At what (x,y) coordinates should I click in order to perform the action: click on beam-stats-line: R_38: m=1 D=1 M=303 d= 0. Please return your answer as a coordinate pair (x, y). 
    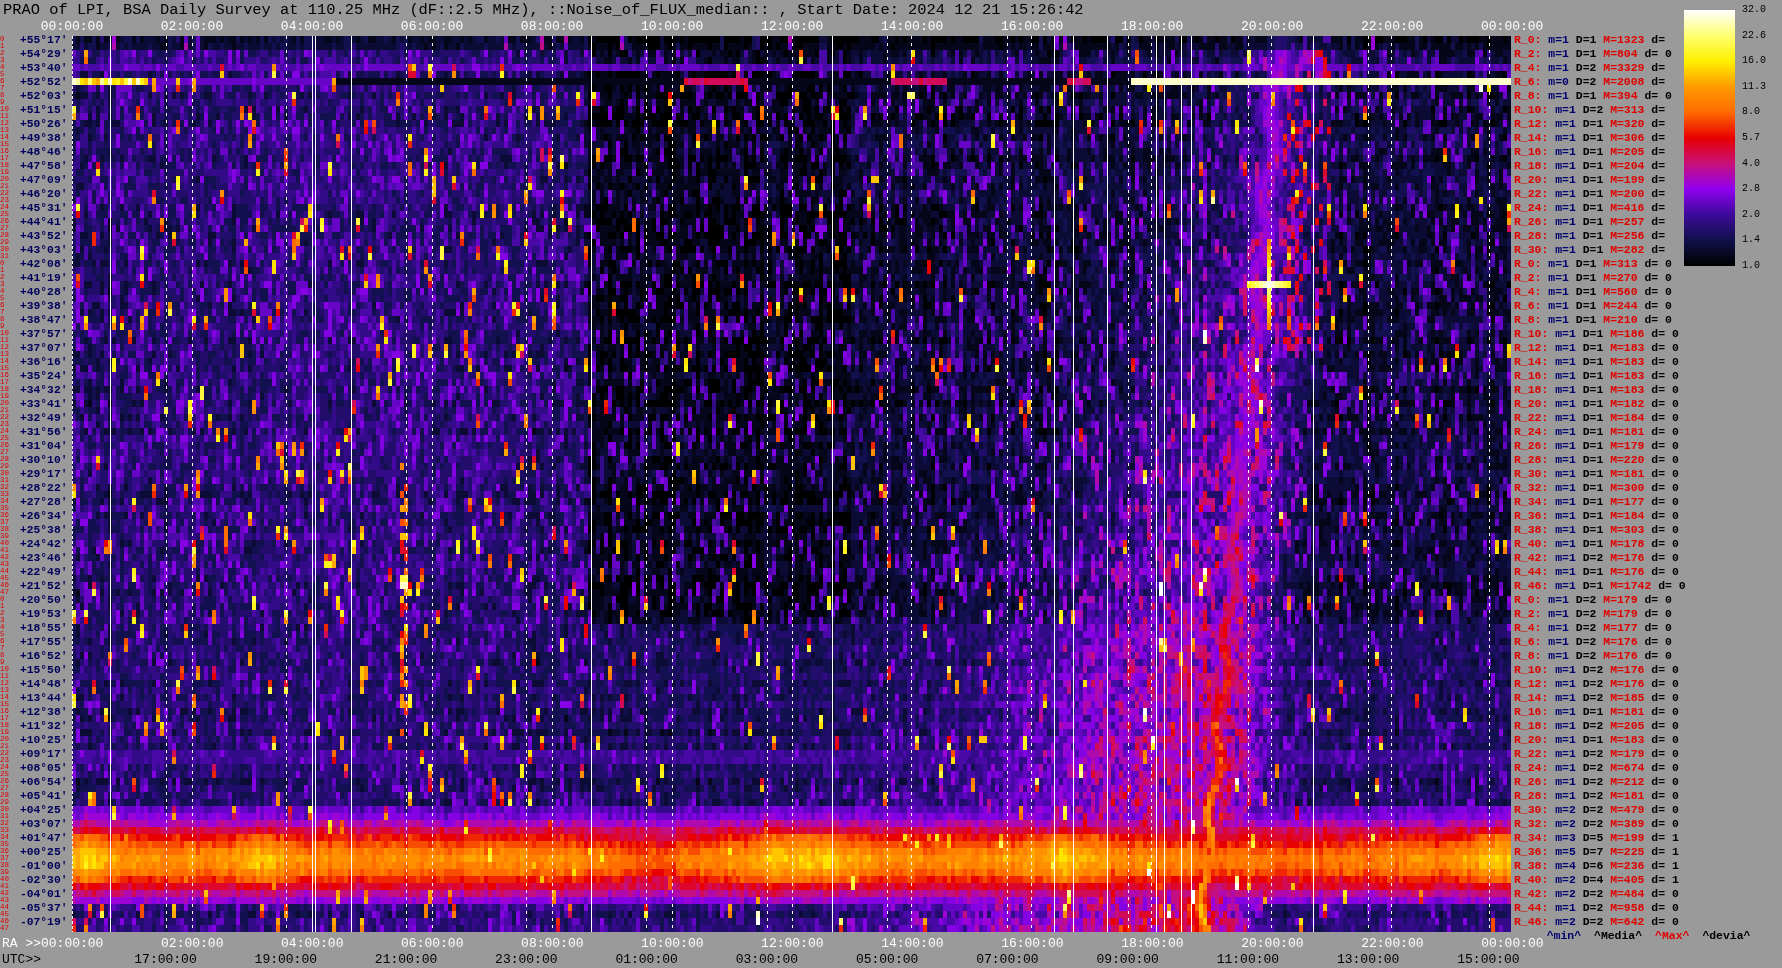
    Looking at the image, I should click on (1596, 529).